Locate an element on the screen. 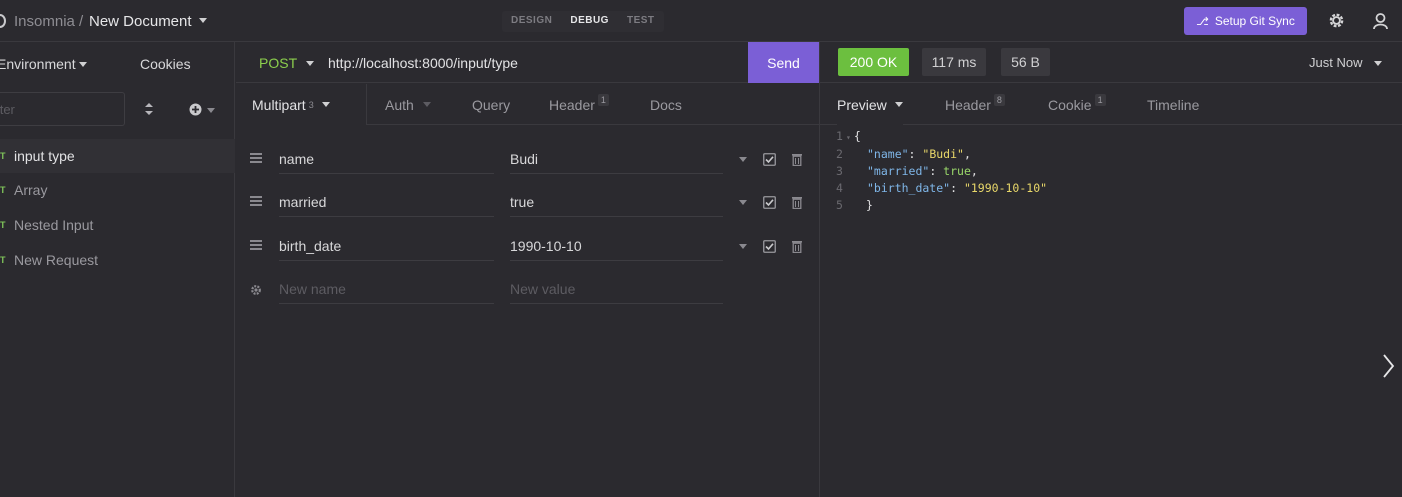 The image size is (1402, 497). code-line: 4 "birth_date": "1990-10-10" is located at coordinates (942, 188).